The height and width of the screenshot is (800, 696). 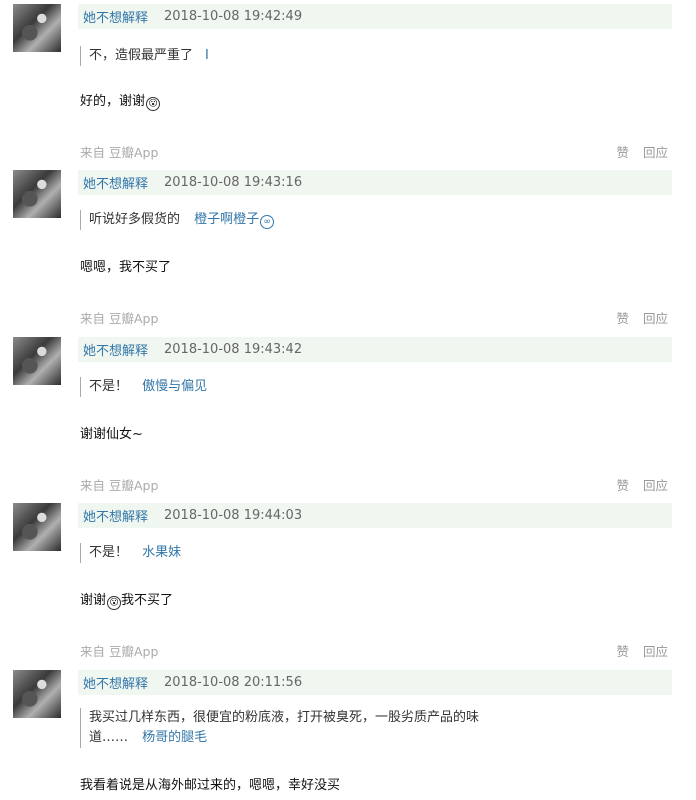 I want to click on emoji-icon: ∞, so click(x=267, y=222).